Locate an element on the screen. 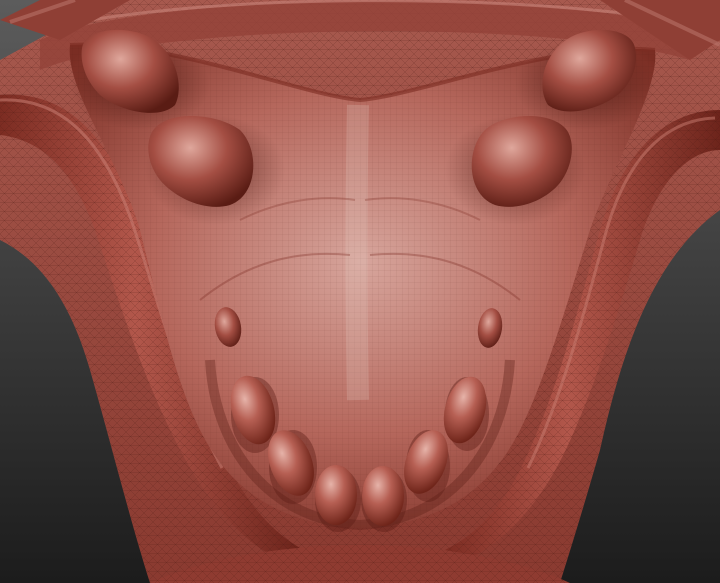 The width and height of the screenshot is (720, 583). palate-midline is located at coordinates (357, 252).